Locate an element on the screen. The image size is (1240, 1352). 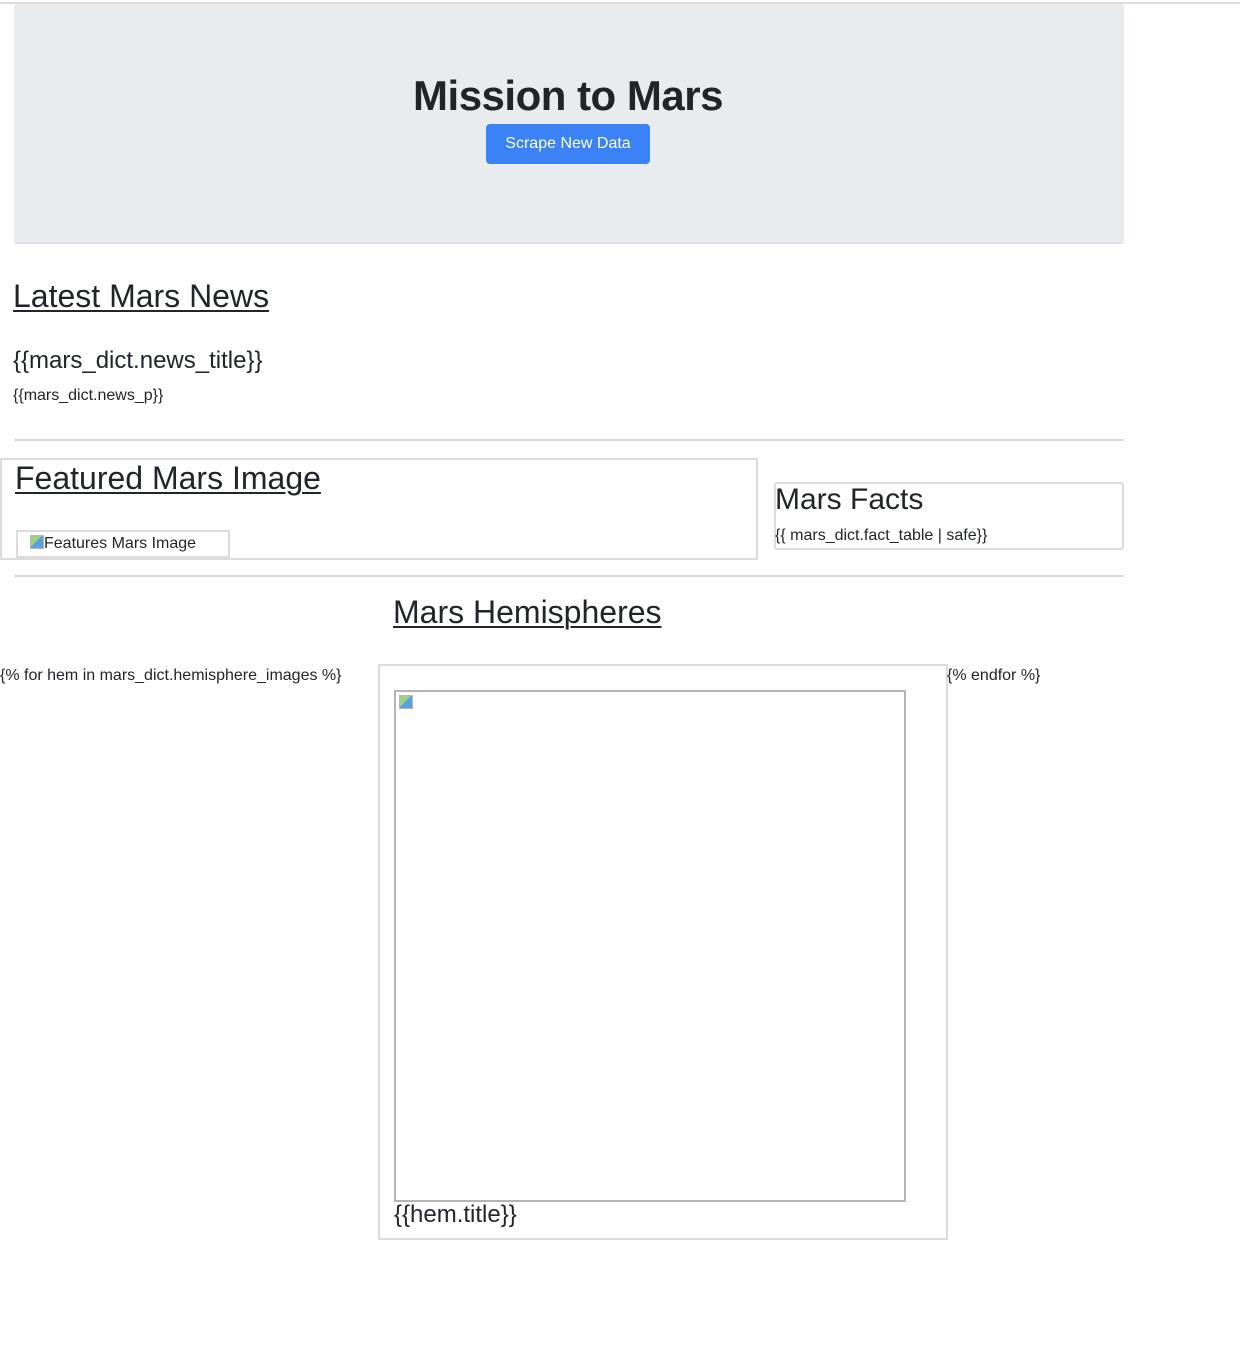
hemispheres-heading: Mars Hemispheres is located at coordinates (527, 612).